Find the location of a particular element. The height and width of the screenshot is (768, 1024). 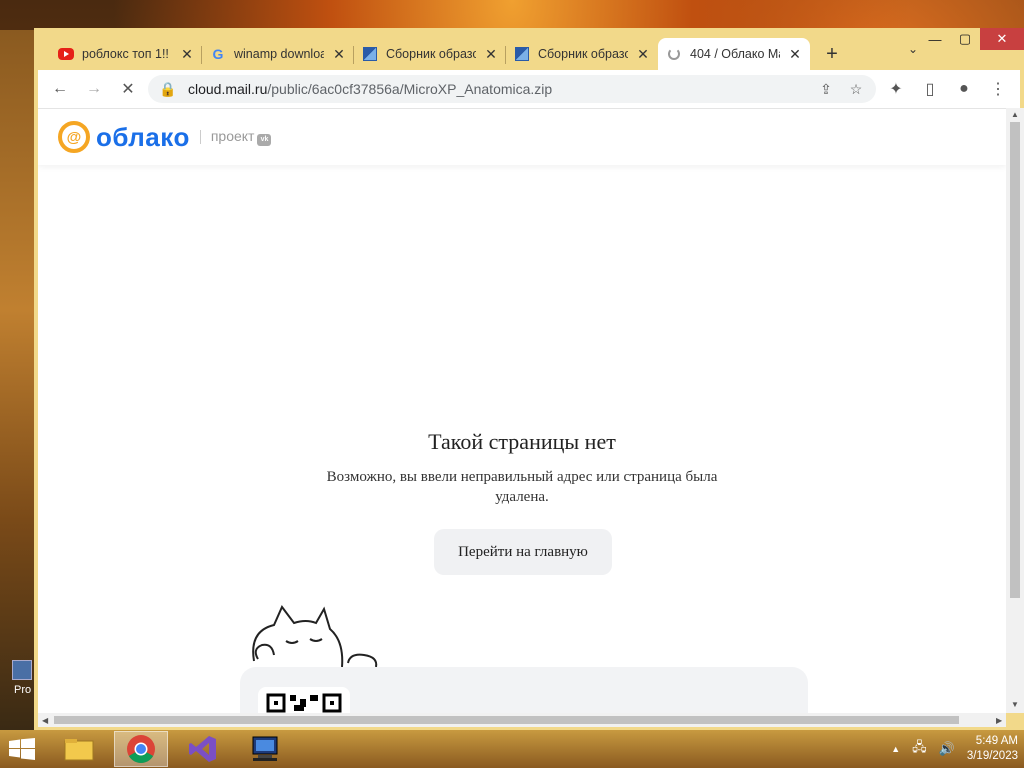

logo-at-icon: @ is located at coordinates (74, 137).